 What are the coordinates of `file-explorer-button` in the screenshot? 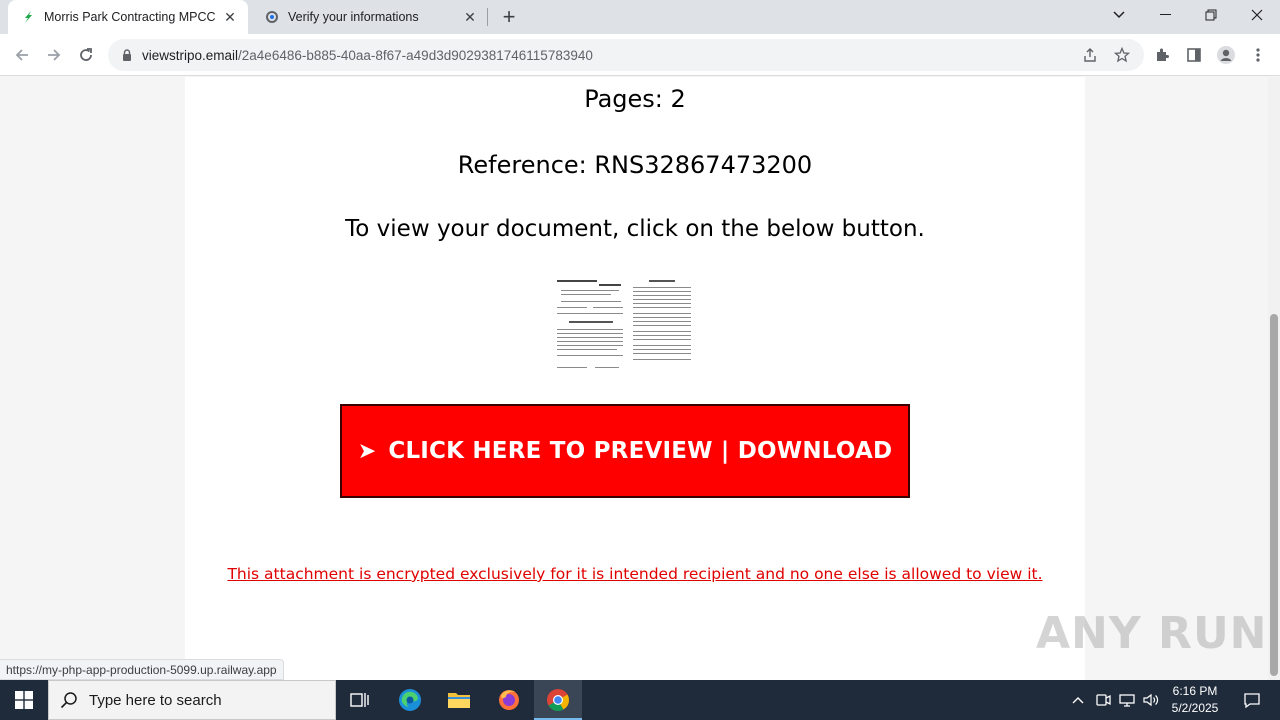 It's located at (459, 700).